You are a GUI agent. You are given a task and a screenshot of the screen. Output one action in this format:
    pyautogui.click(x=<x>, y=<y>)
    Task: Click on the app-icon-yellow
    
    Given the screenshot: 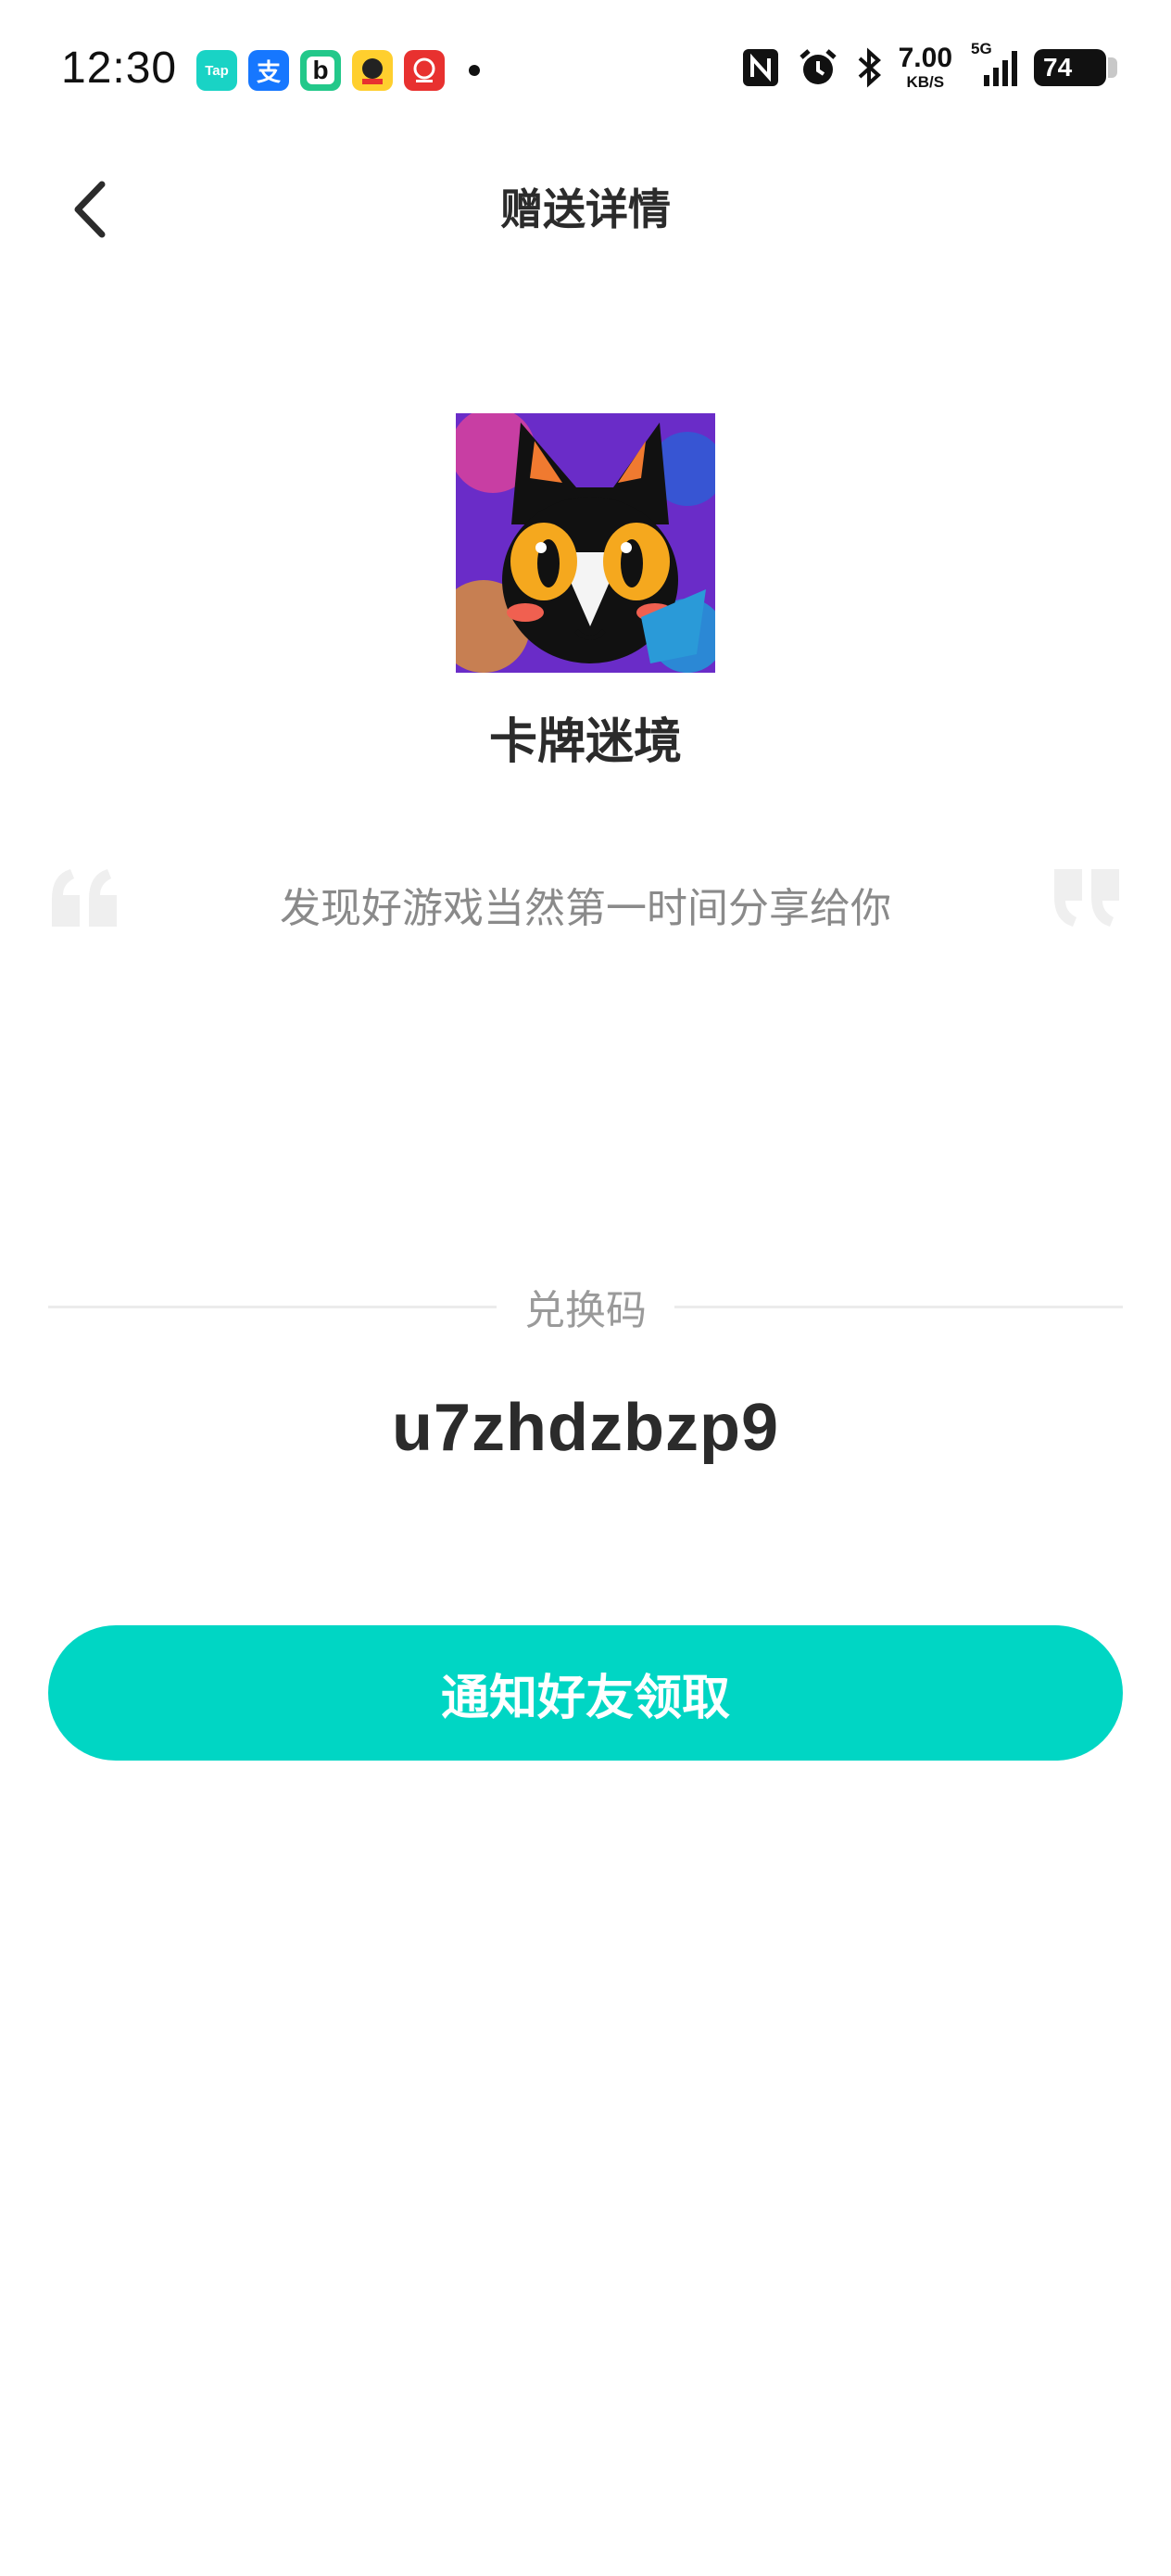 What is the action you would take?
    pyautogui.click(x=373, y=70)
    